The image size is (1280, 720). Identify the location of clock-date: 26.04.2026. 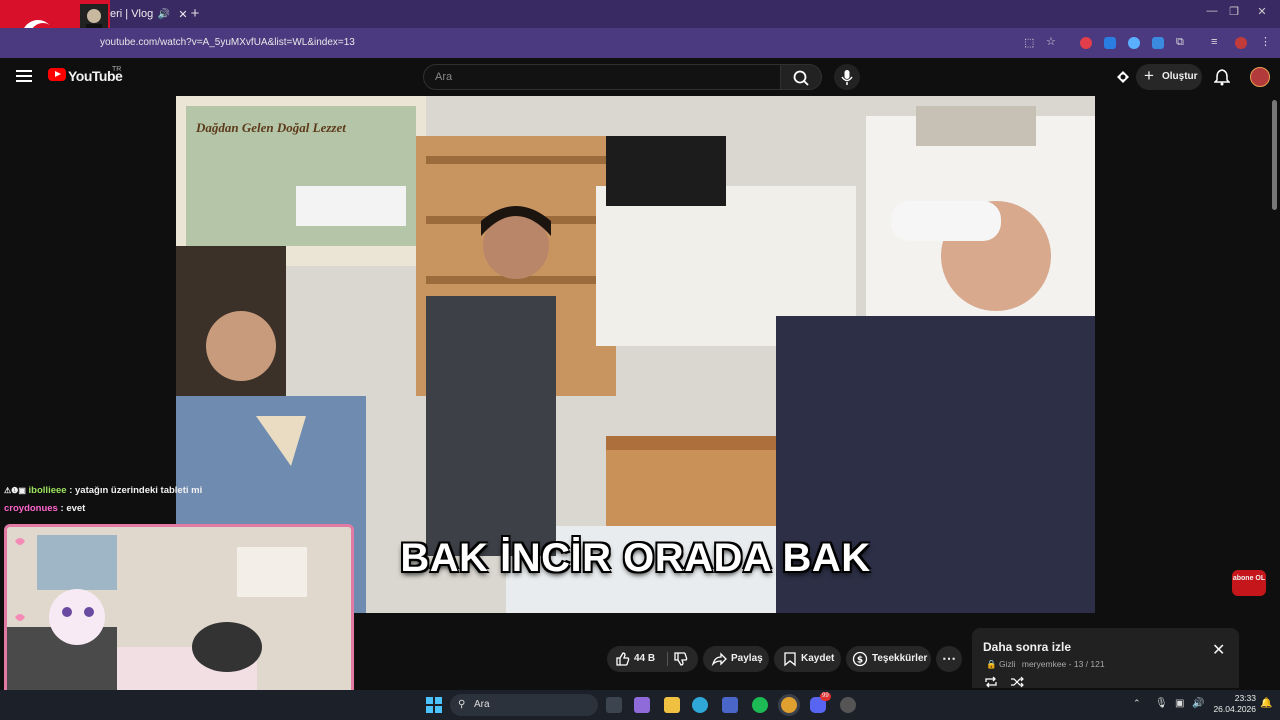
(1234, 709).